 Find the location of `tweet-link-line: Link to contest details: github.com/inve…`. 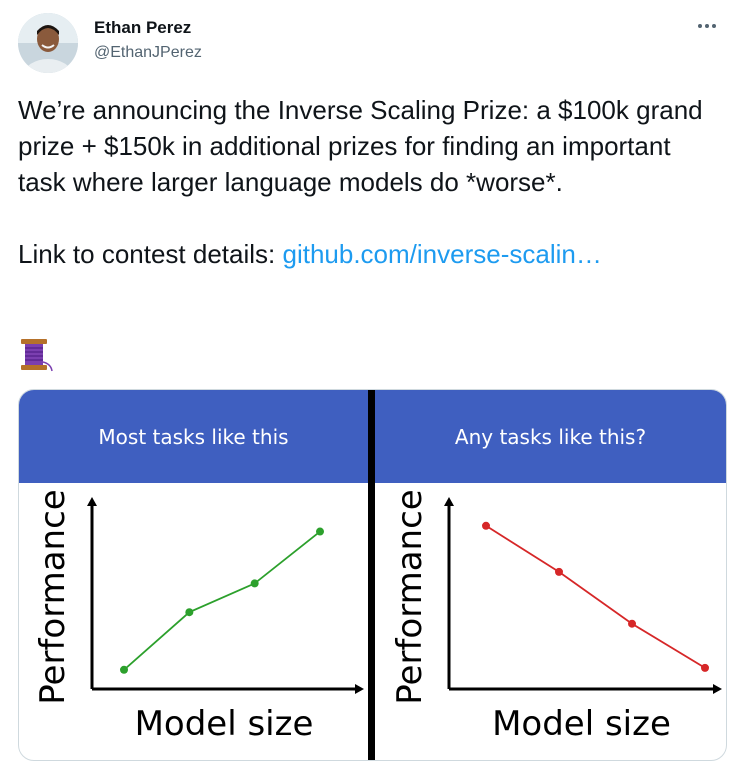

tweet-link-line: Link to contest details: github.com/inve… is located at coordinates (363, 254).